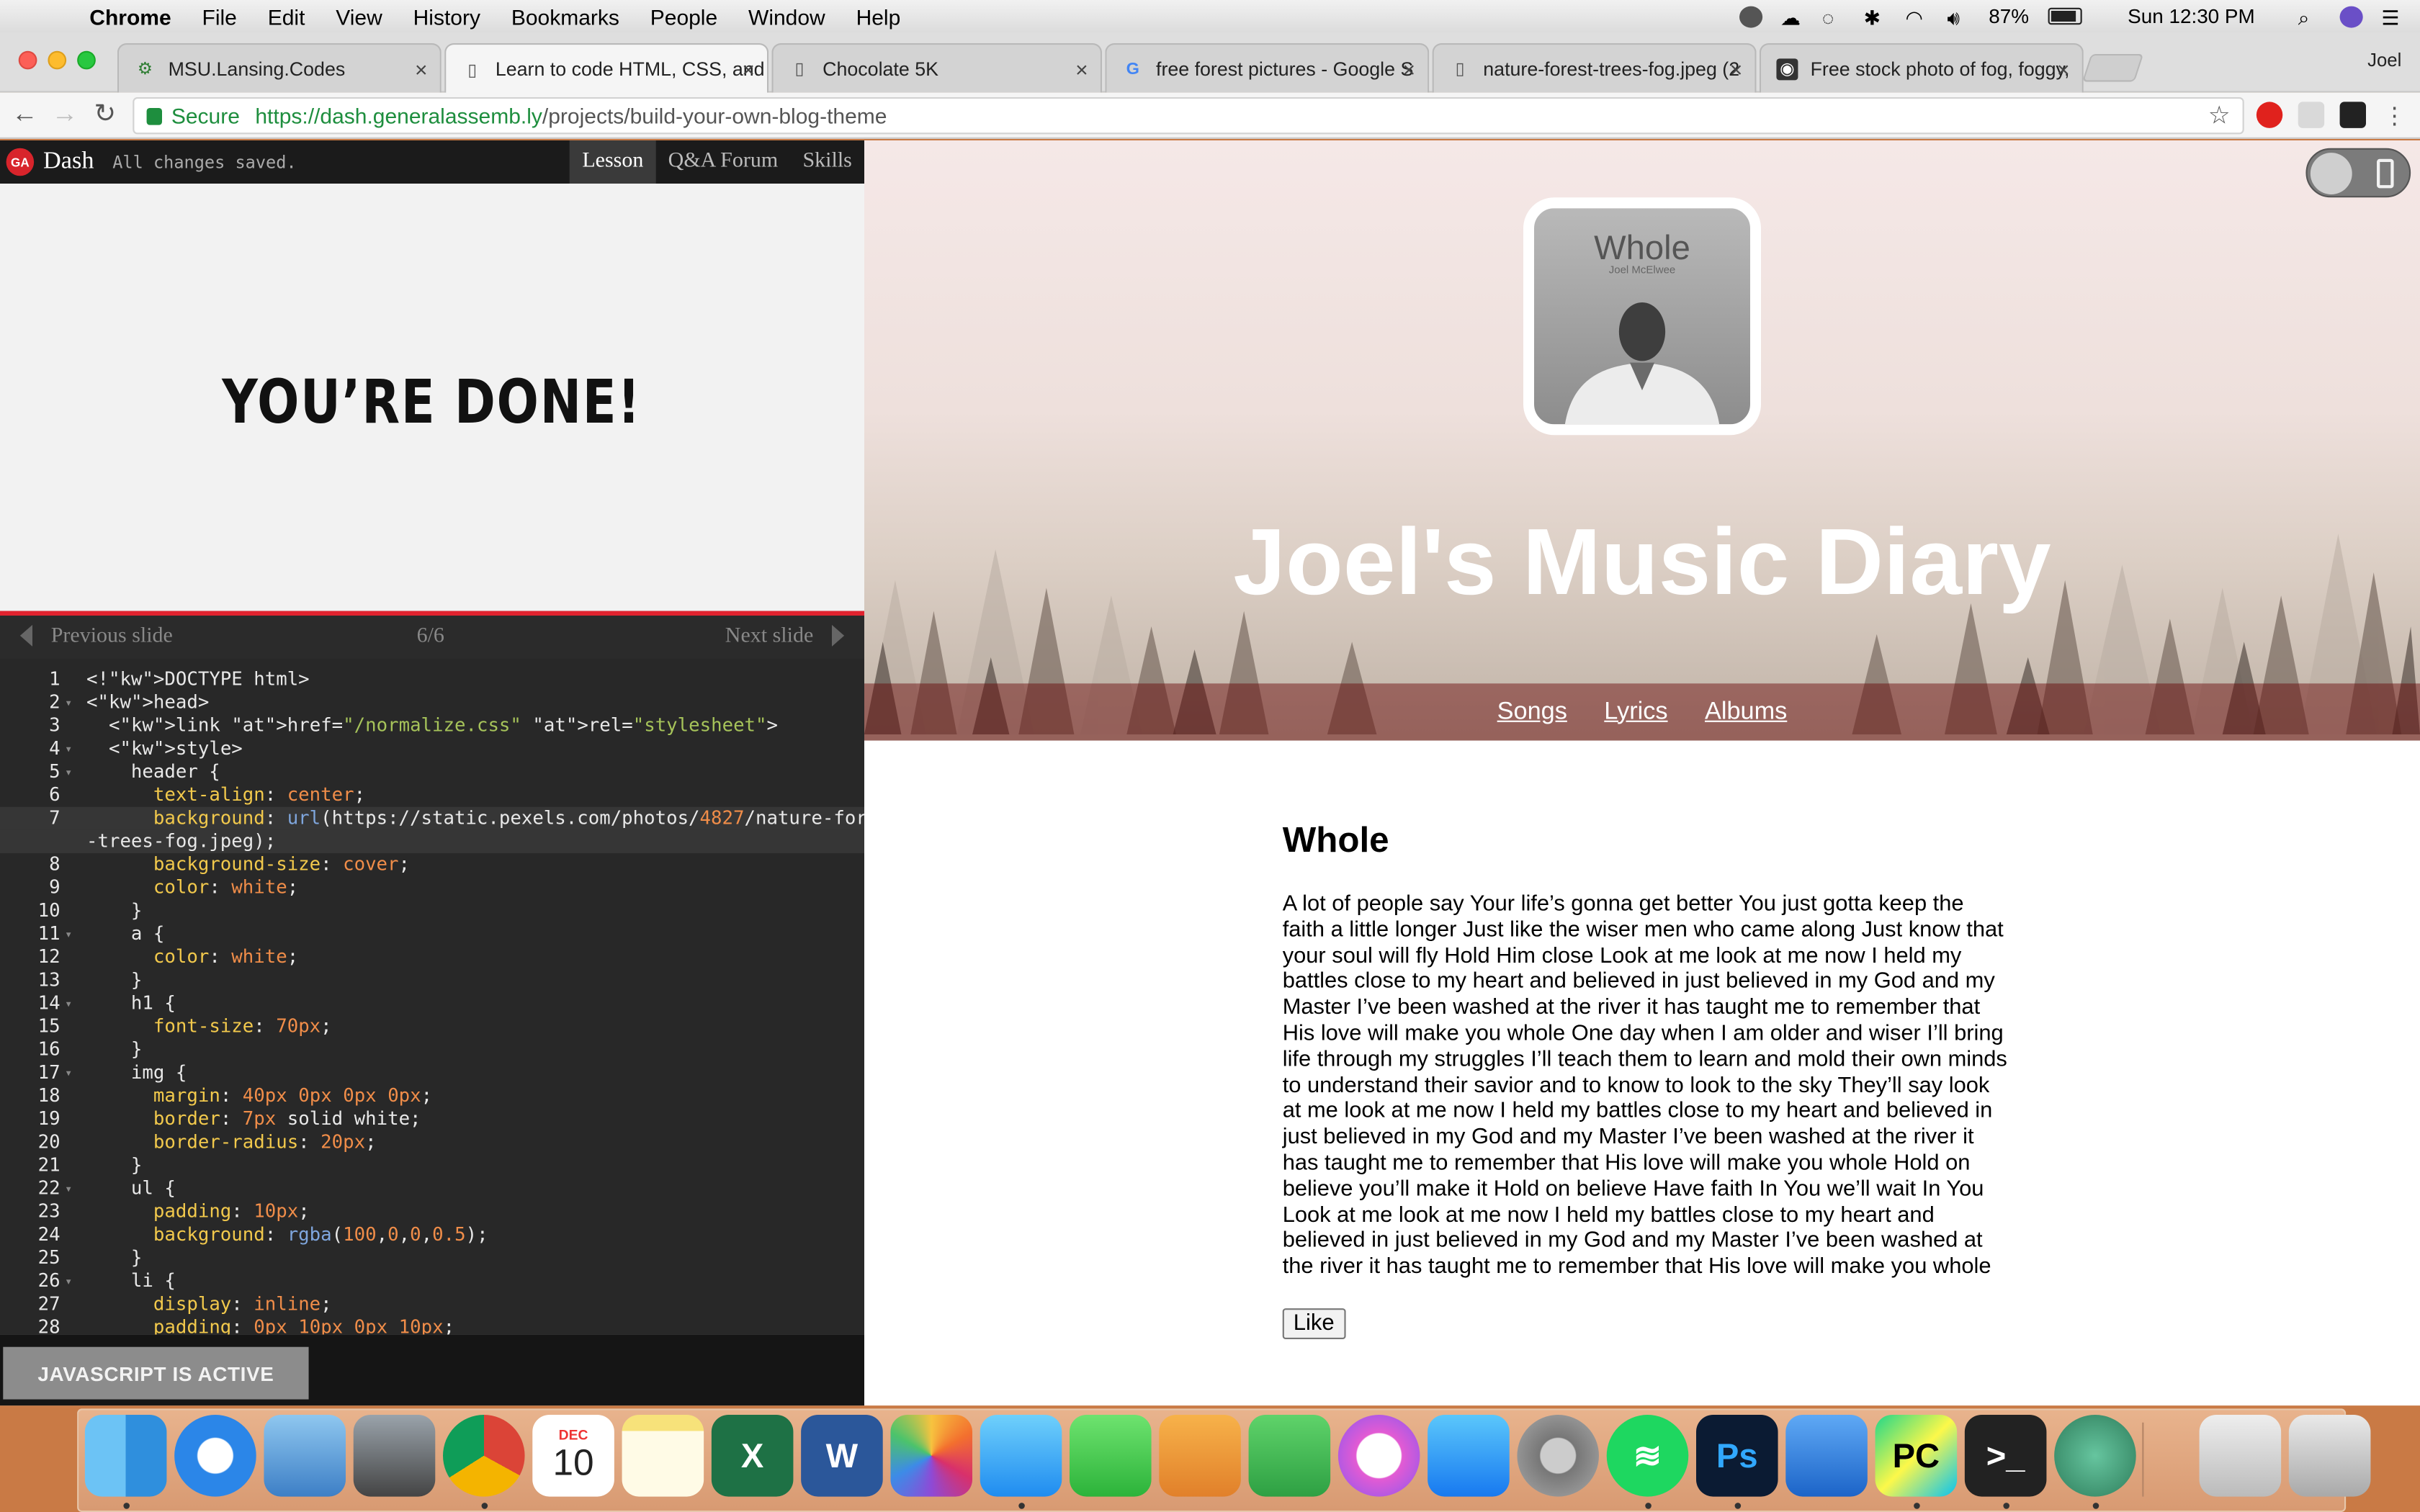  Describe the element at coordinates (2309, 17) in the screenshot. I see `spotlight-search-icon: ⌕` at that location.